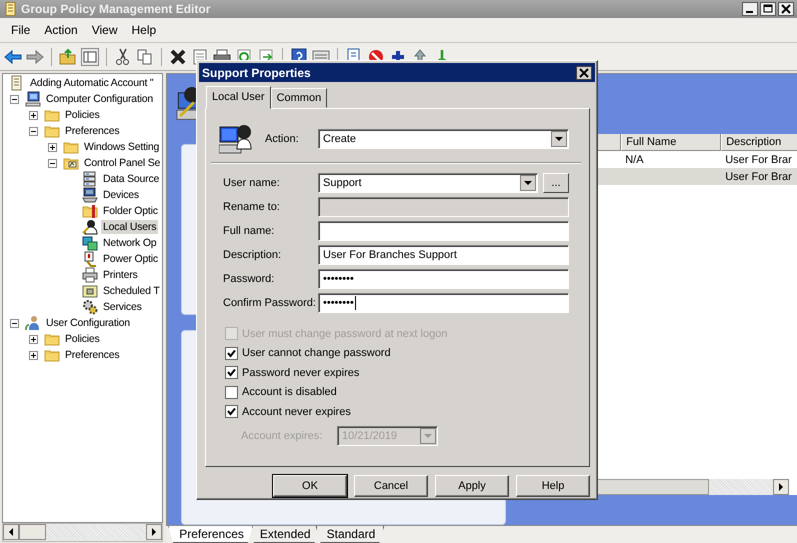  What do you see at coordinates (301, 372) in the screenshot?
I see `checkbox-label: Password never expires` at bounding box center [301, 372].